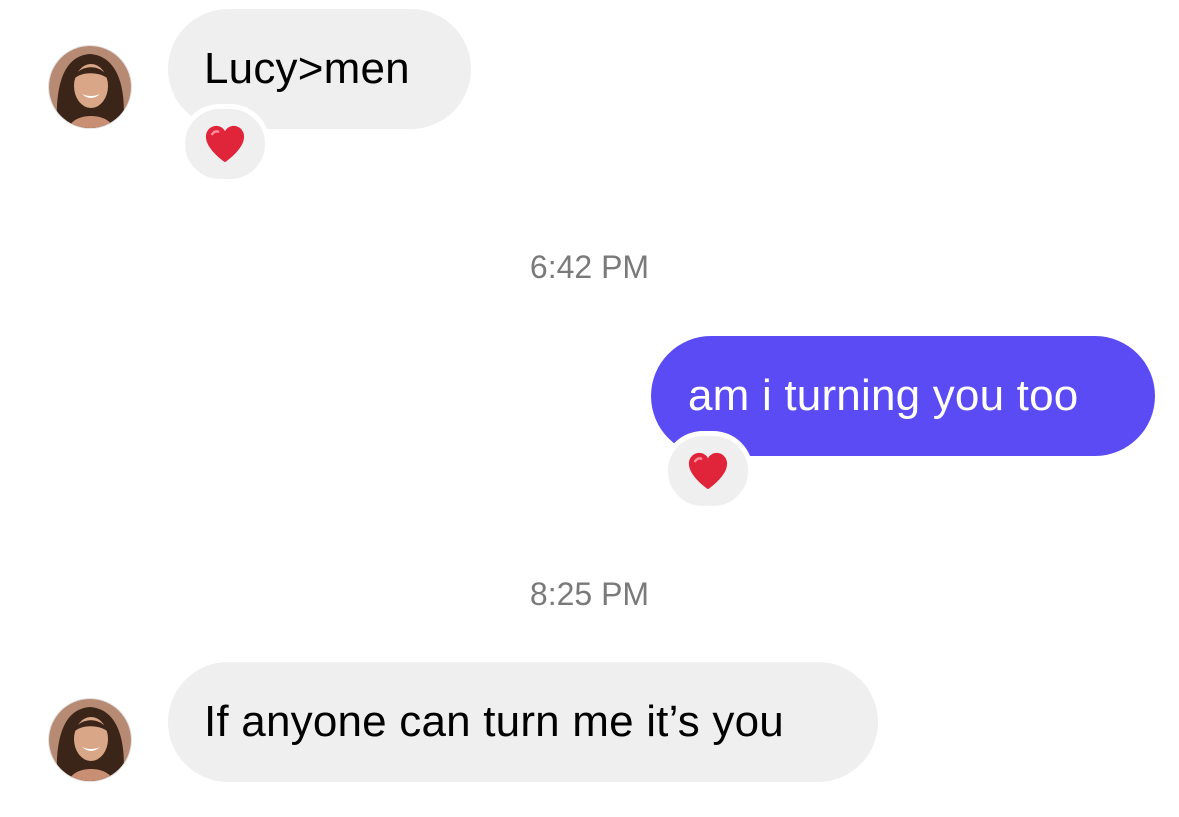  What do you see at coordinates (307, 68) in the screenshot?
I see `message-text: Lucy>men` at bounding box center [307, 68].